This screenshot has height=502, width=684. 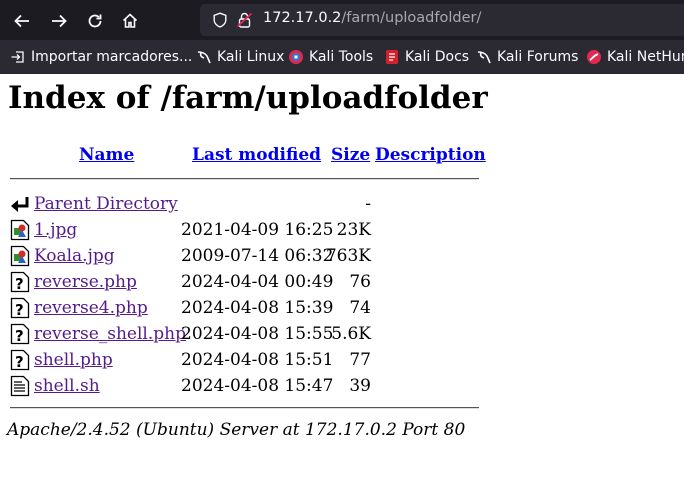 I want to click on file-link: shell.sh, so click(x=67, y=386).